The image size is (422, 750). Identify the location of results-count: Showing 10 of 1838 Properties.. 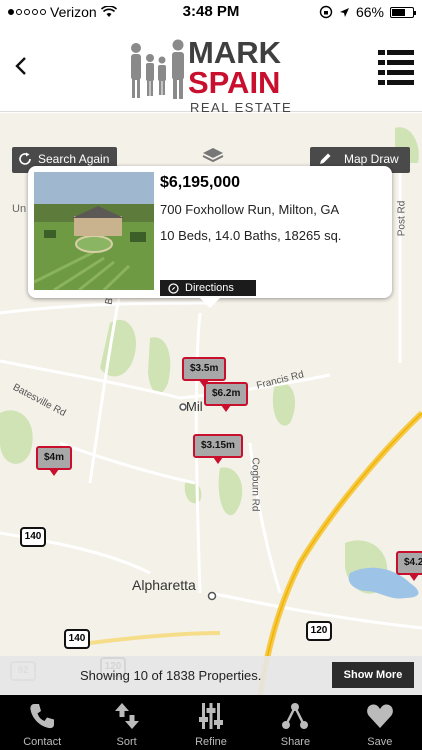
(171, 675).